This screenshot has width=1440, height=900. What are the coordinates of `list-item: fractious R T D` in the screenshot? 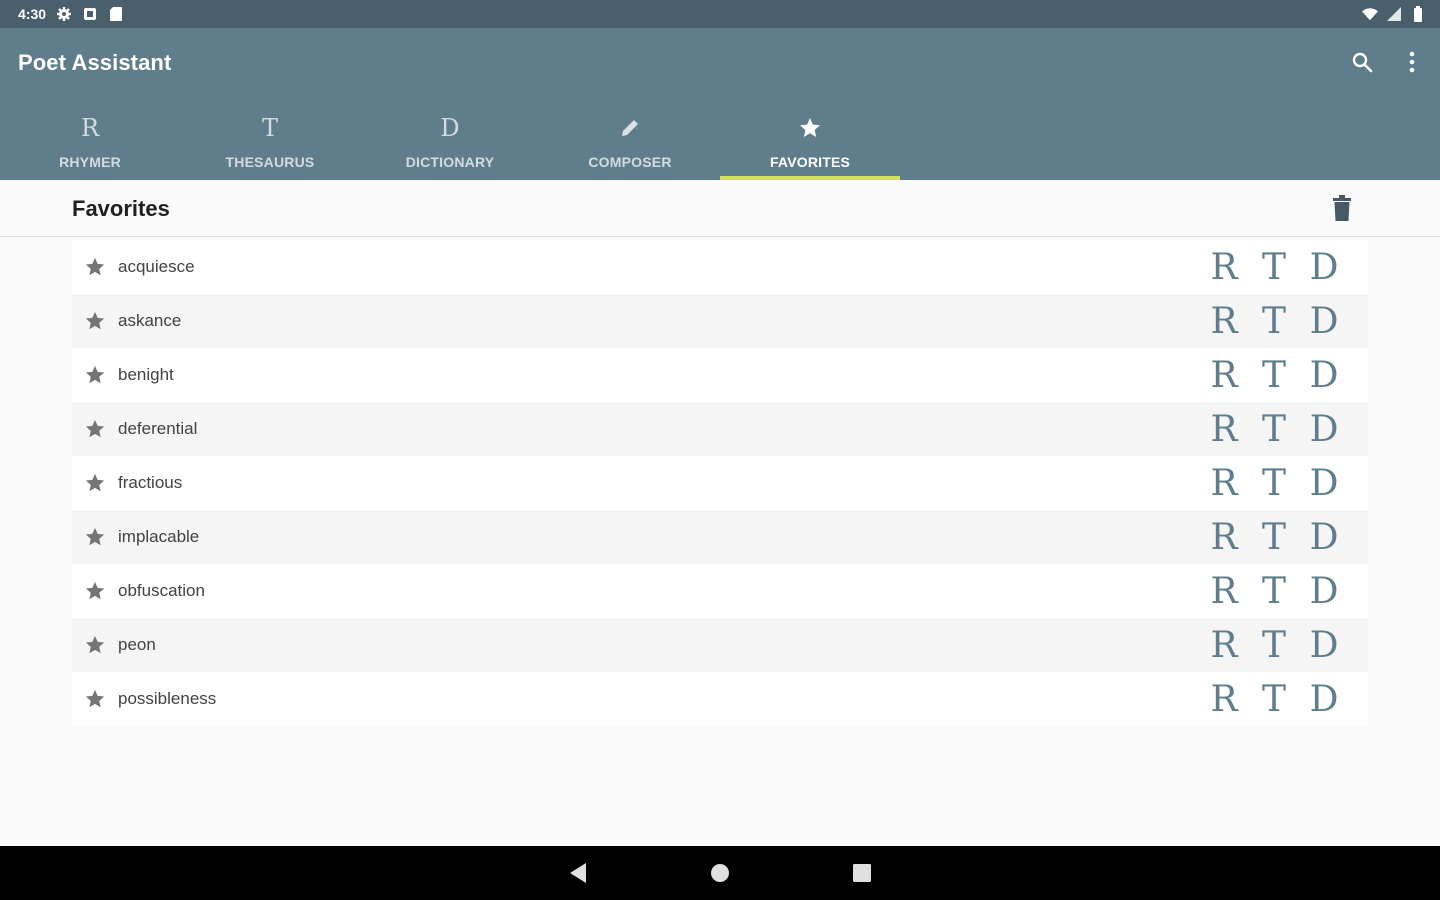 It's located at (720, 483).